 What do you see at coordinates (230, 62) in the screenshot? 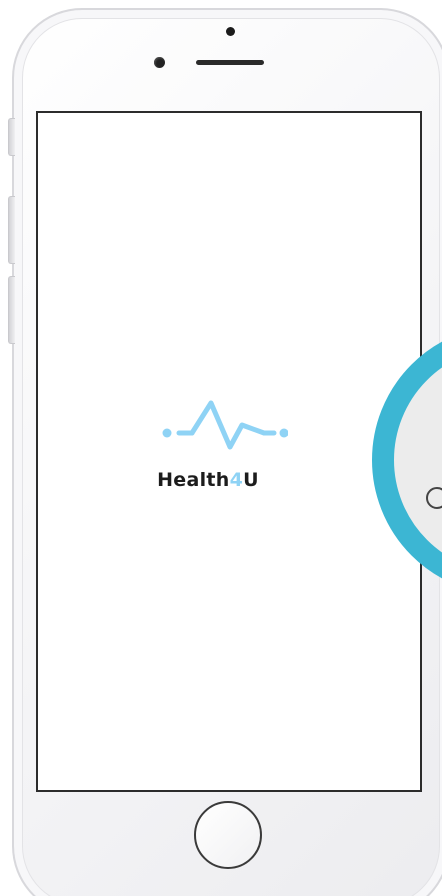
I see `earpiece-speaker` at bounding box center [230, 62].